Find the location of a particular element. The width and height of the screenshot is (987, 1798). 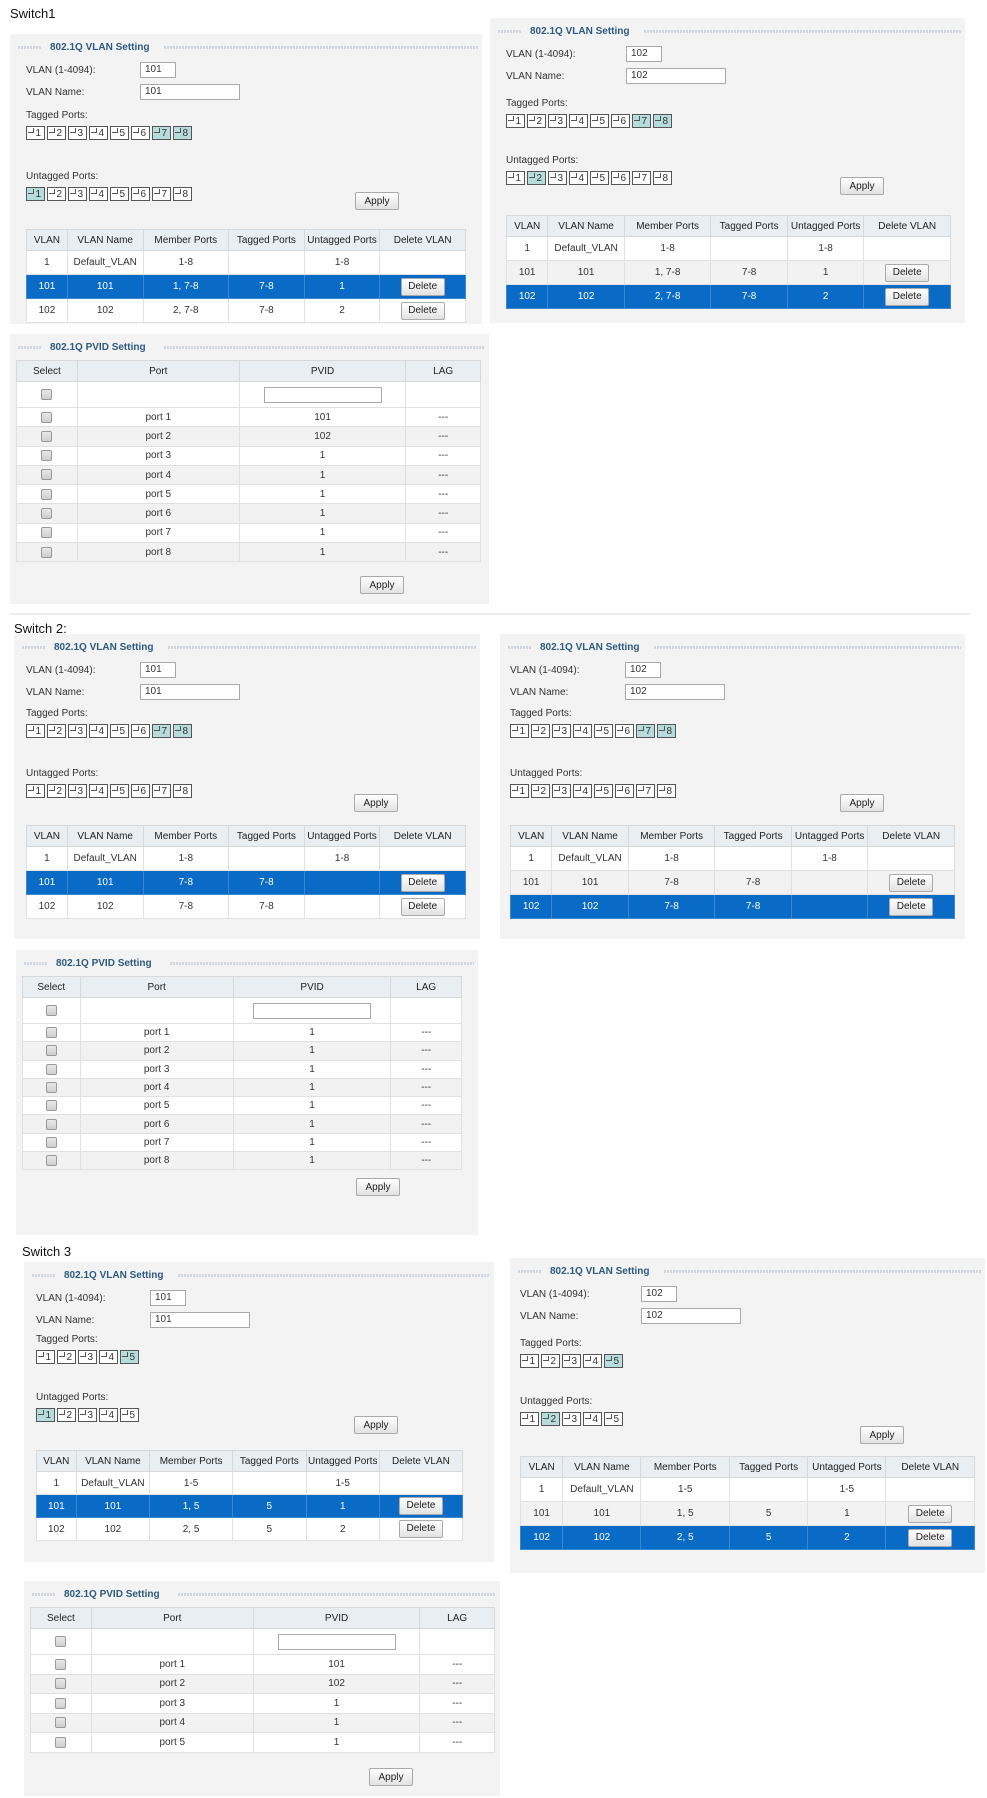

select-all-checkbox is located at coordinates (61, 1641).